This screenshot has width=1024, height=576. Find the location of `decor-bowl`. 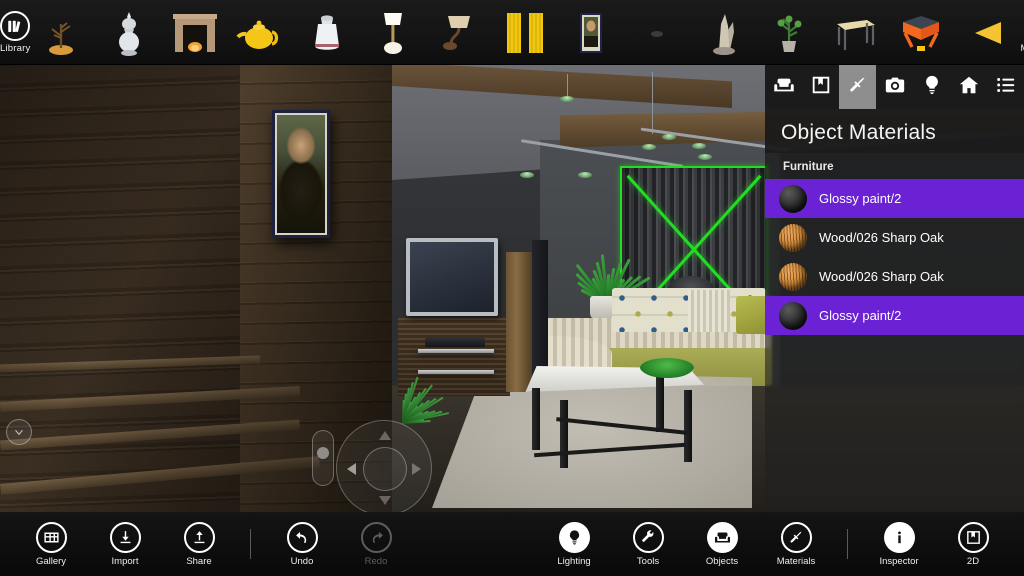

decor-bowl is located at coordinates (667, 368).